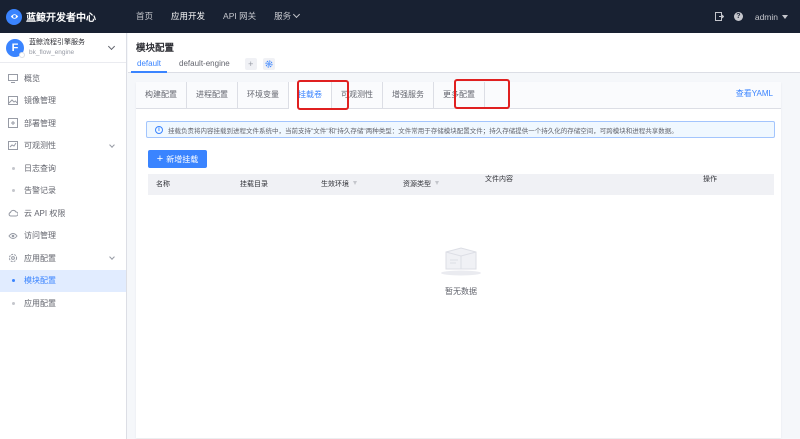 Image resolution: width=800 pixels, height=439 pixels. I want to click on config-tabs: 构建配置 进程配置 环境变量 挂载卷 可观测性 增强服务 更多配置 查看YAML, so click(458, 95).